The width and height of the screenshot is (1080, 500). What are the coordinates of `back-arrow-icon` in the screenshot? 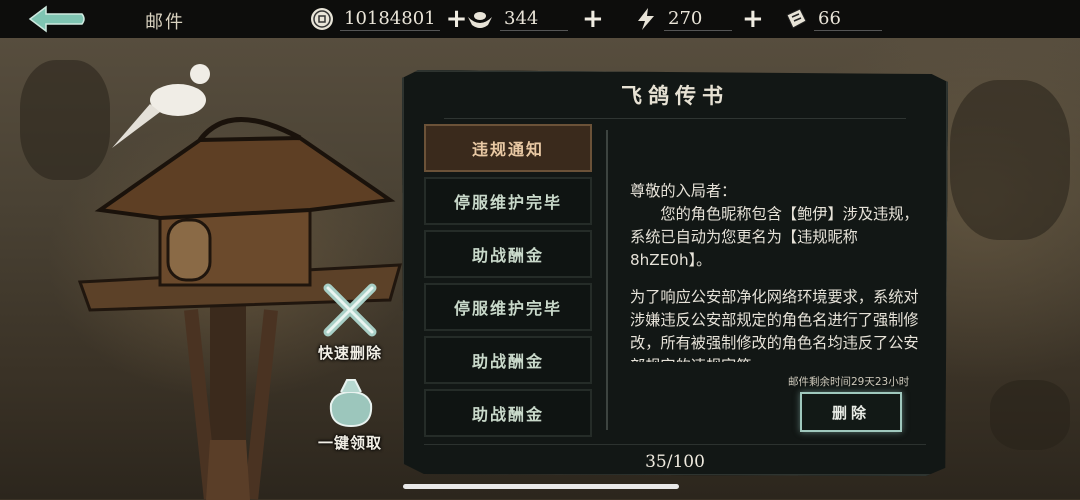 It's located at (56, 19).